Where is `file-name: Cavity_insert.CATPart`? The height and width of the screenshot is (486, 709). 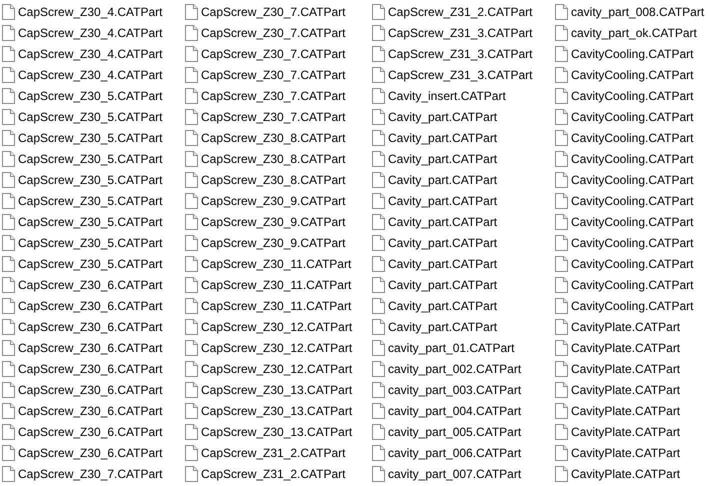
file-name: Cavity_insert.CATPart is located at coordinates (447, 95).